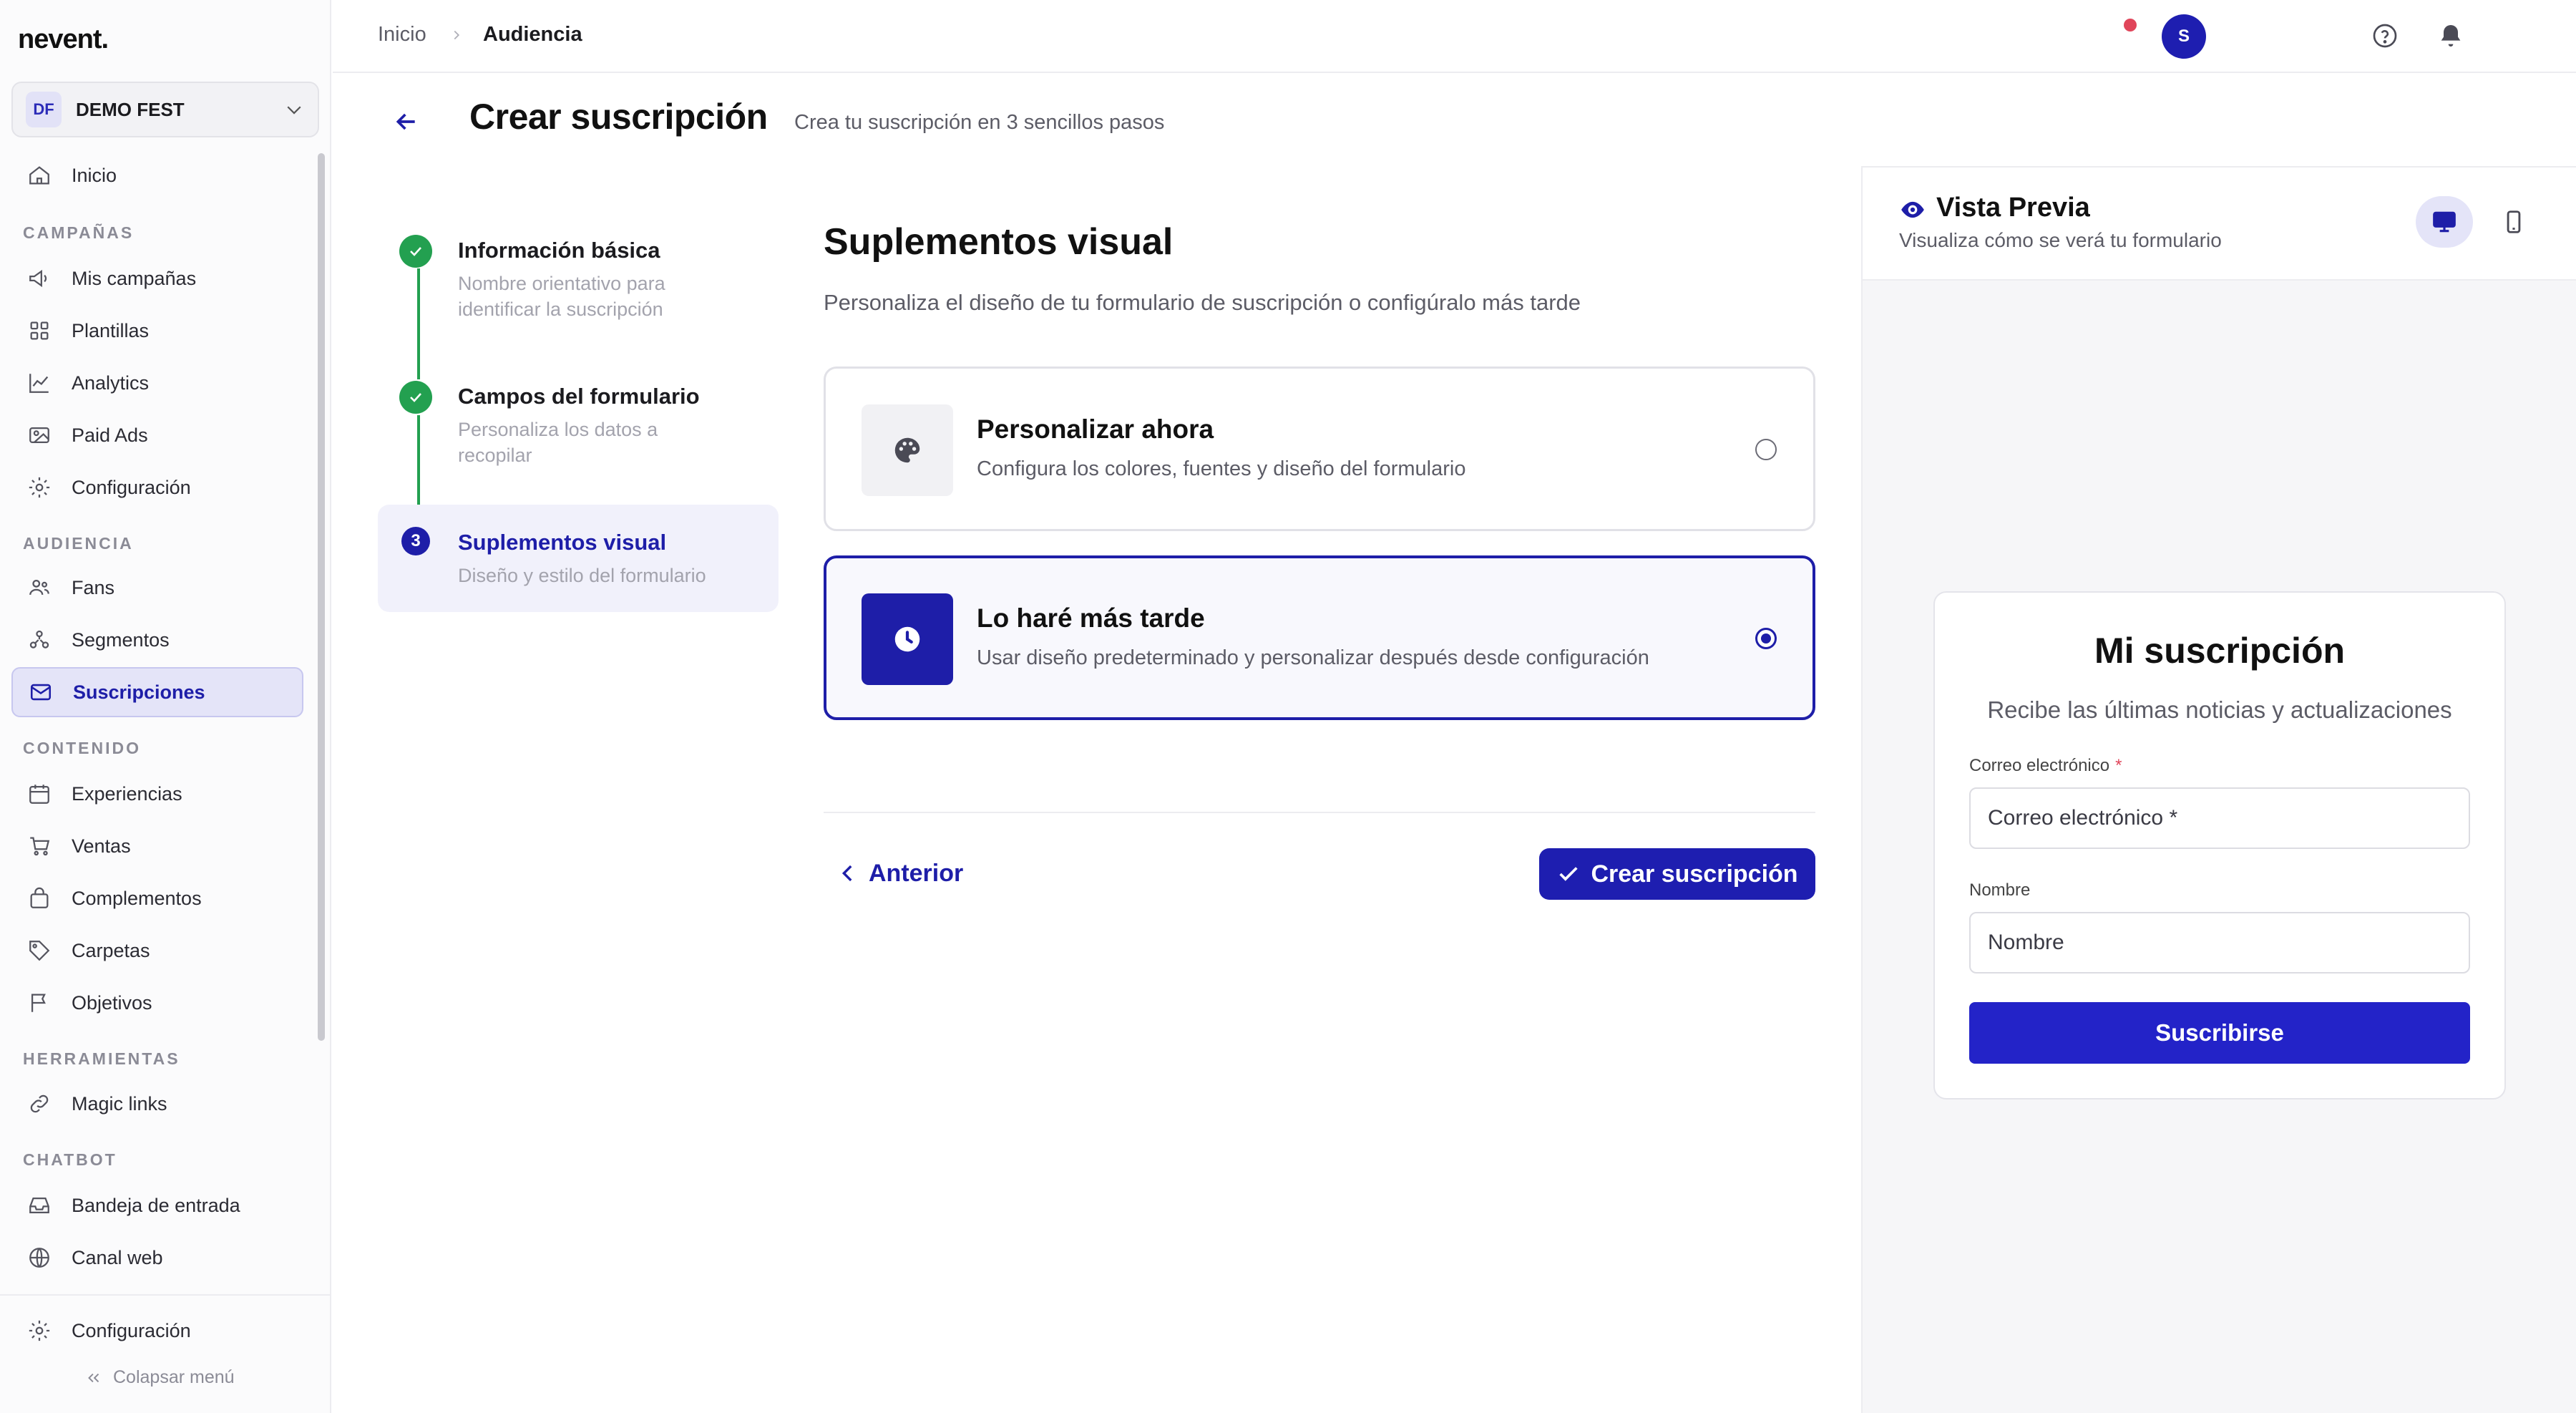  Describe the element at coordinates (157, 383) in the screenshot. I see `sidebar-item-analytics: Analytics` at that location.